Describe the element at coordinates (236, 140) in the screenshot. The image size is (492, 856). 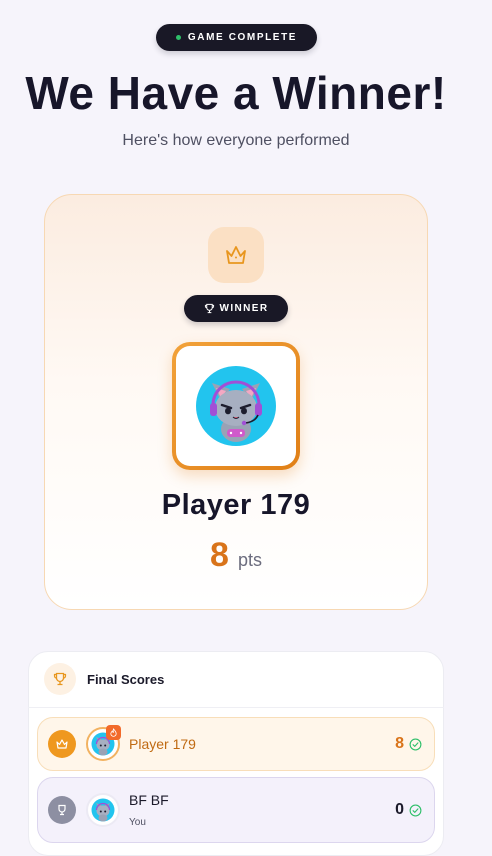
I see `page-subtitle: Here's how everyone performed` at that location.